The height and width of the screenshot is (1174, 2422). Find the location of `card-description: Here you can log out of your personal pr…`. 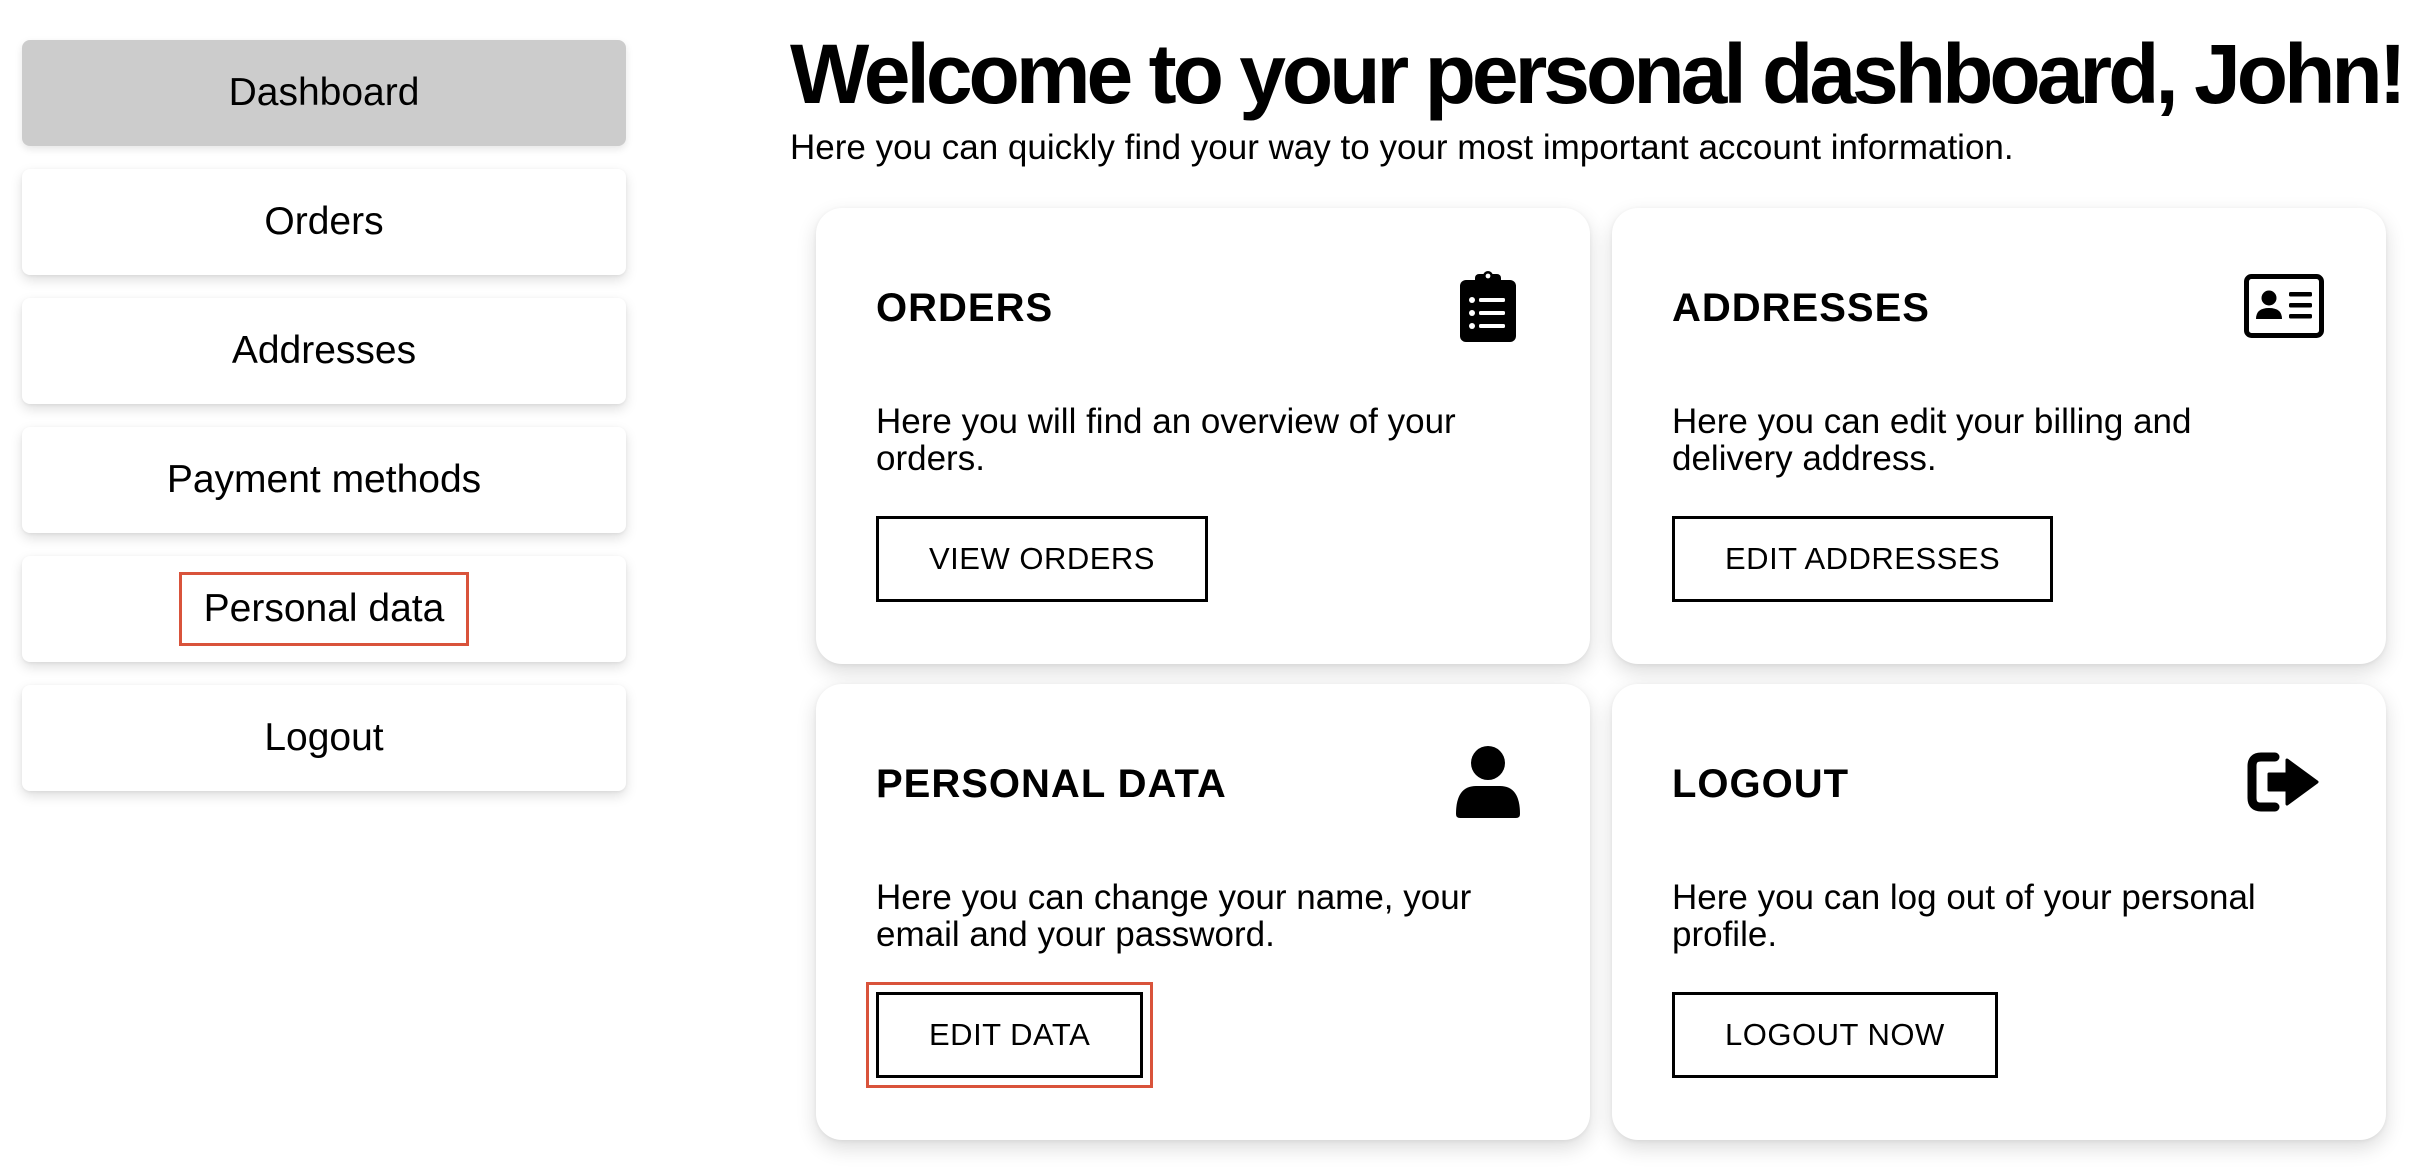

card-description: Here you can log out of your personal pr… is located at coordinates (1964, 916).